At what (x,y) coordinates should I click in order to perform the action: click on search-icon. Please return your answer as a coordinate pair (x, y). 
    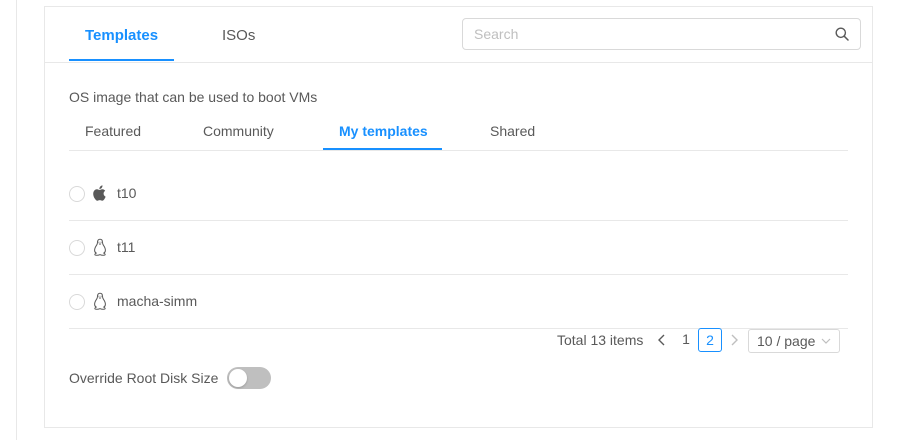
    Looking at the image, I should click on (842, 34).